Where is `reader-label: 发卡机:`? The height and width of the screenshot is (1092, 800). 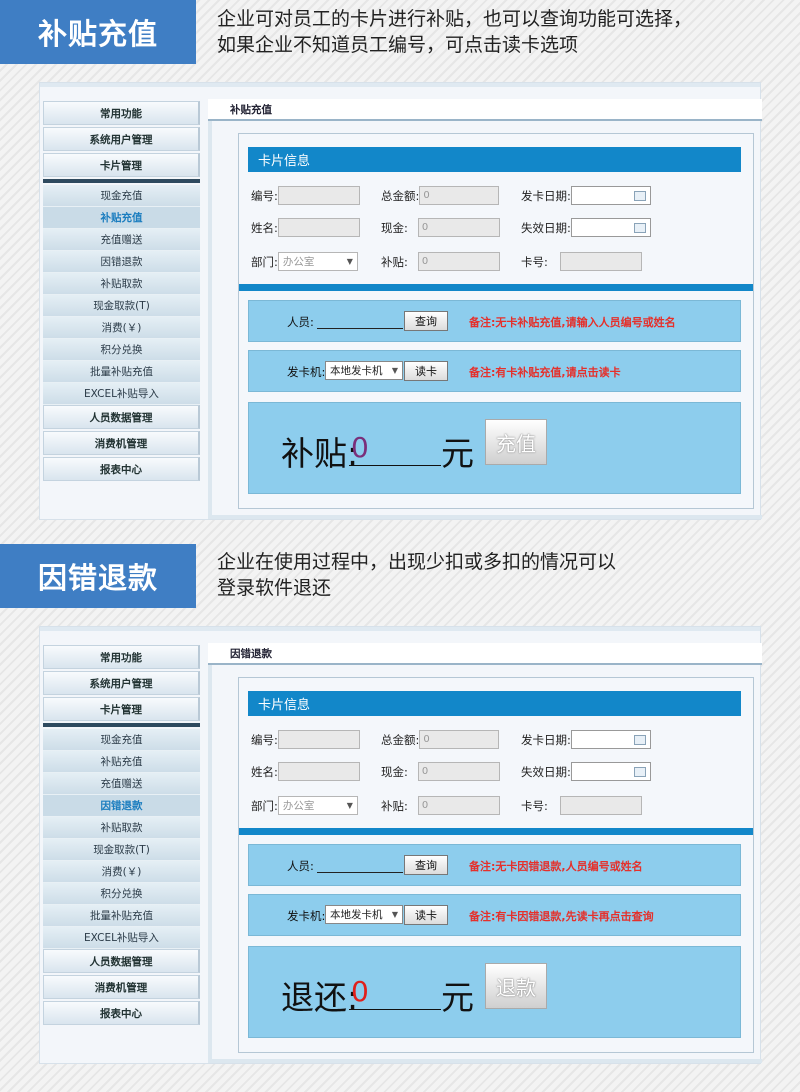
reader-label: 发卡机: is located at coordinates (306, 916).